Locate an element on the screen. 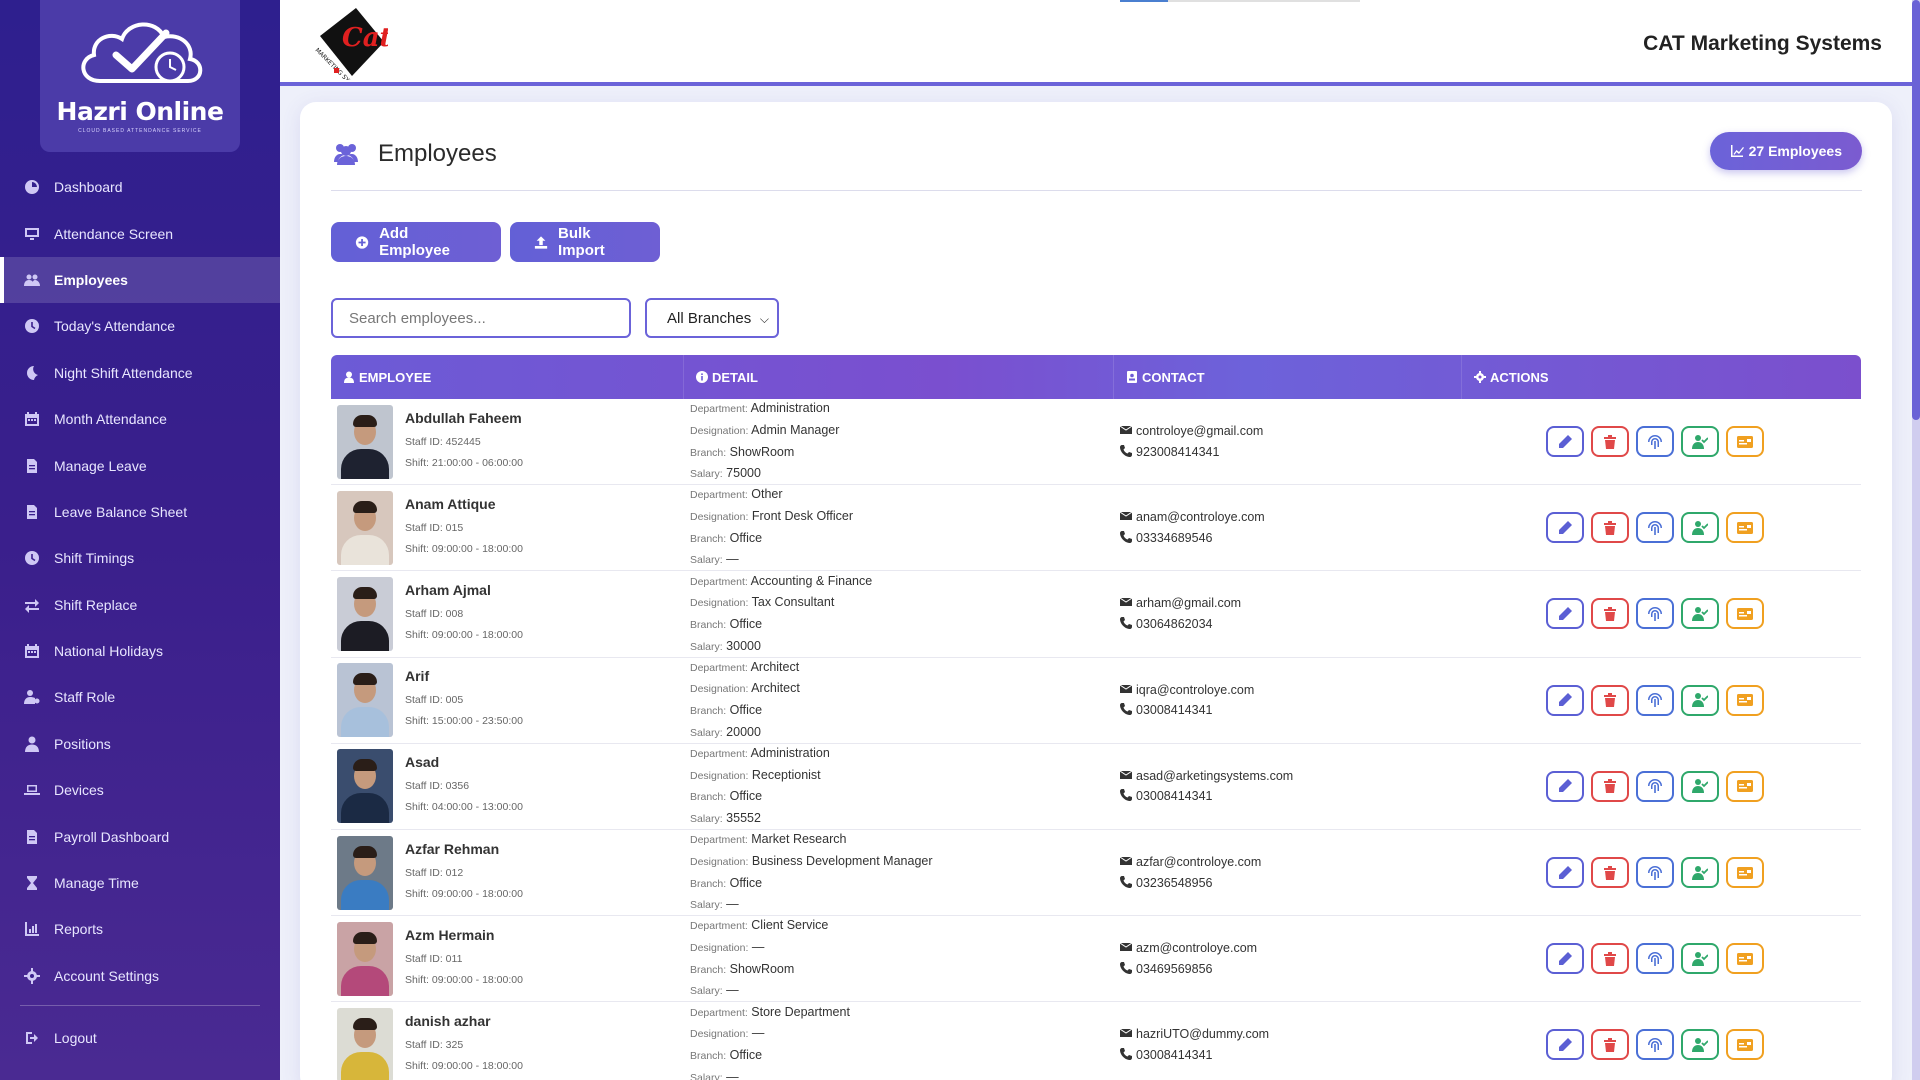 This screenshot has height=1080, width=1920. sidebar-item-national-holidays: National Holidays is located at coordinates (140, 651).